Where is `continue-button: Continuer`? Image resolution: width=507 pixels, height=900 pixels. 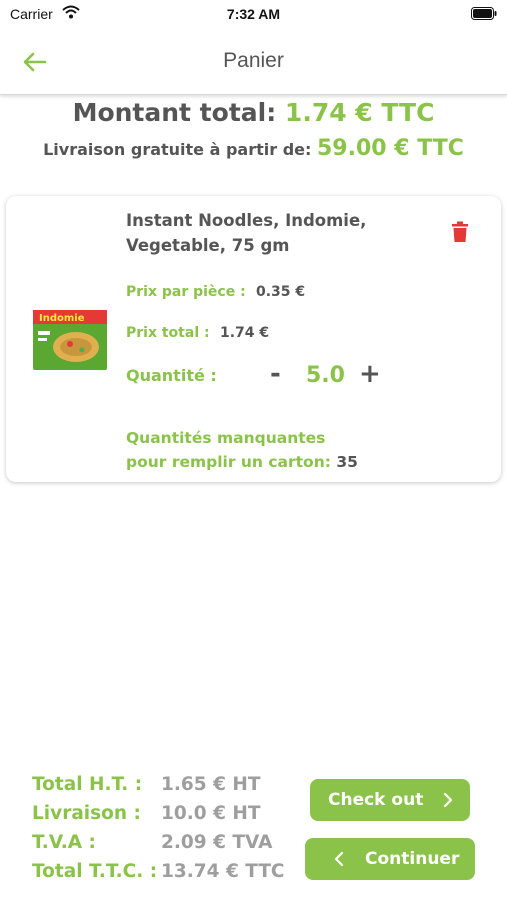 continue-button: Continuer is located at coordinates (390, 859).